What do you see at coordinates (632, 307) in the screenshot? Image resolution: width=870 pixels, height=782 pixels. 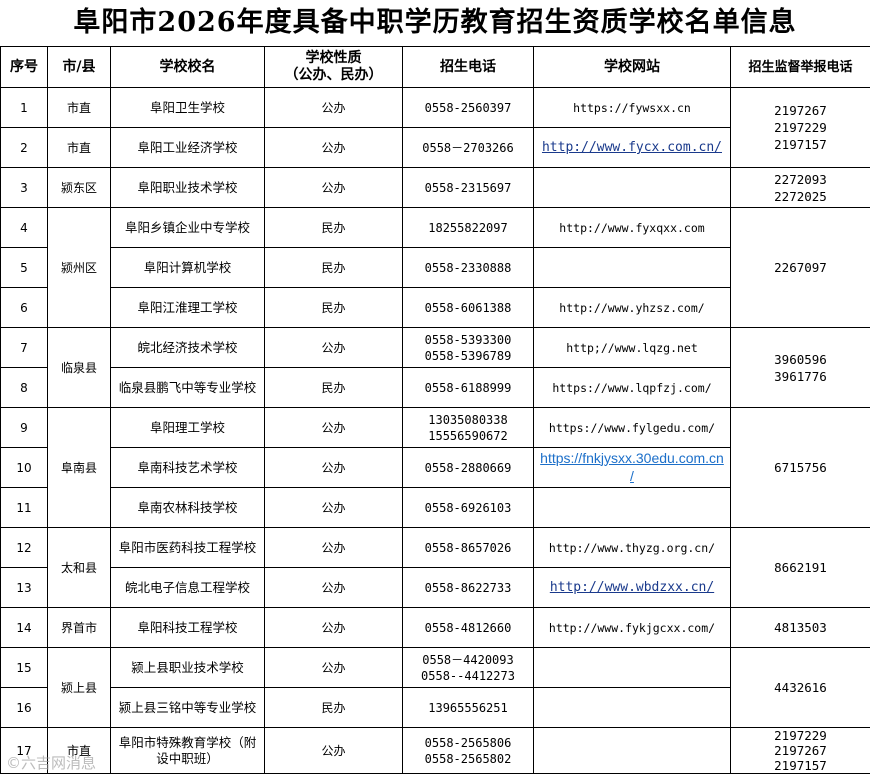 I see `website-cell: http://www.yhzsz.com/` at bounding box center [632, 307].